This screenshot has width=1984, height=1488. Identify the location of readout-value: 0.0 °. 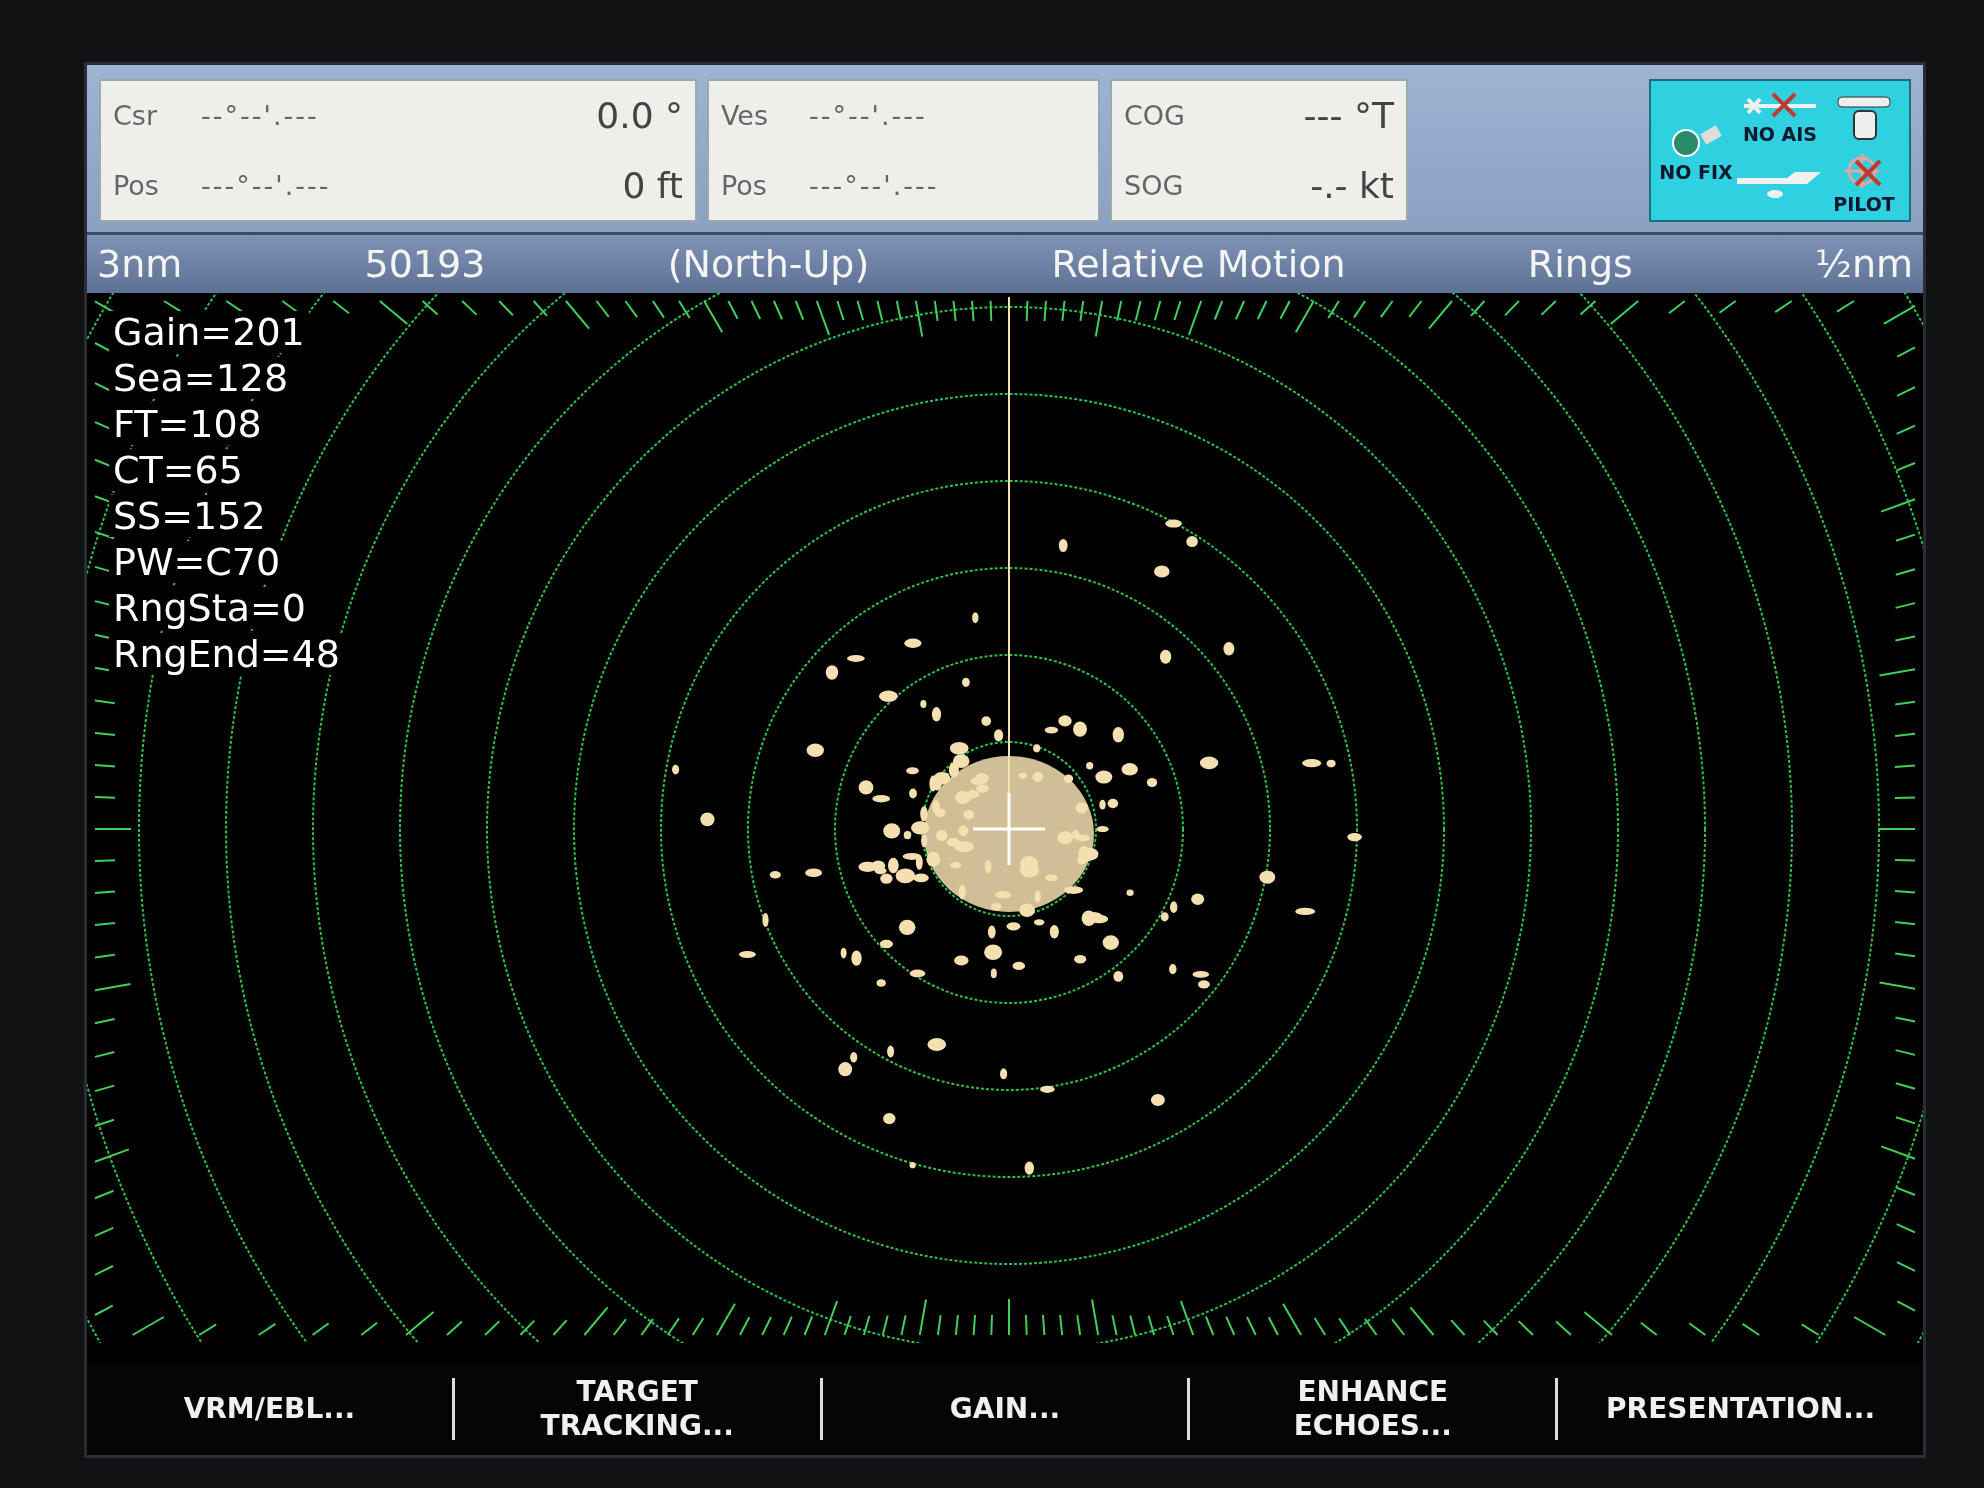
(639, 116).